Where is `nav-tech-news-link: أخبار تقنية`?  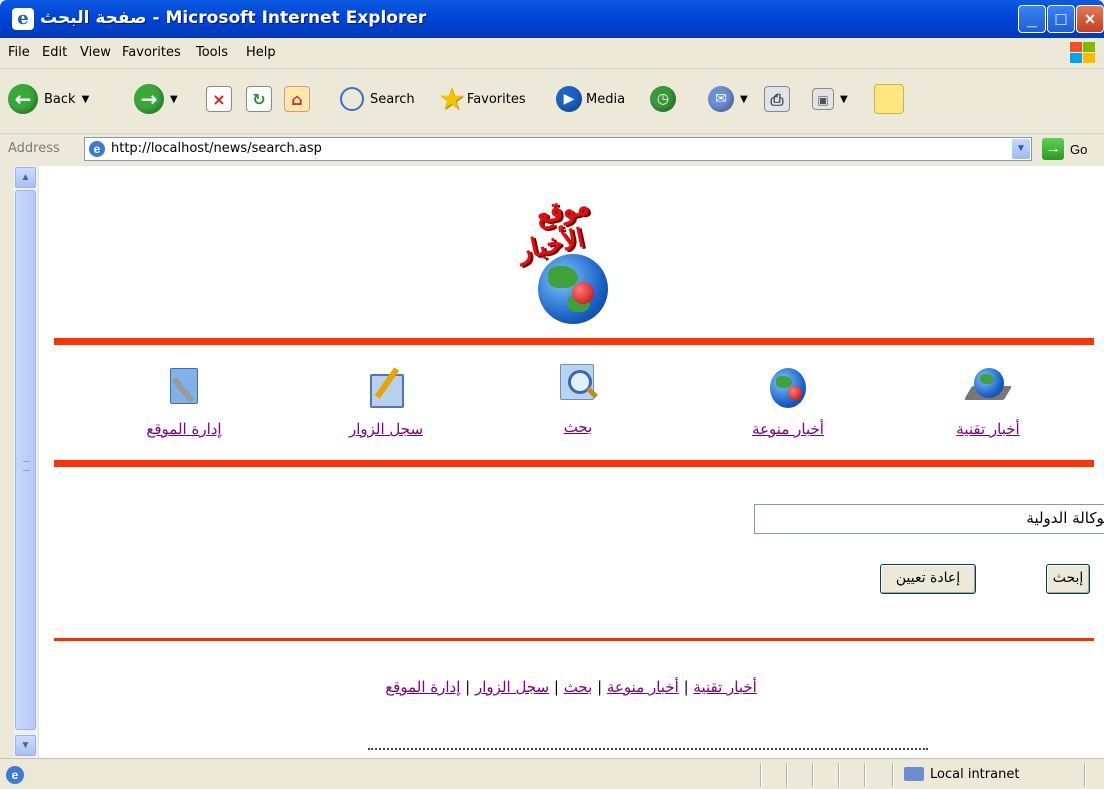
nav-tech-news-link: أخبار تقنية is located at coordinates (988, 429).